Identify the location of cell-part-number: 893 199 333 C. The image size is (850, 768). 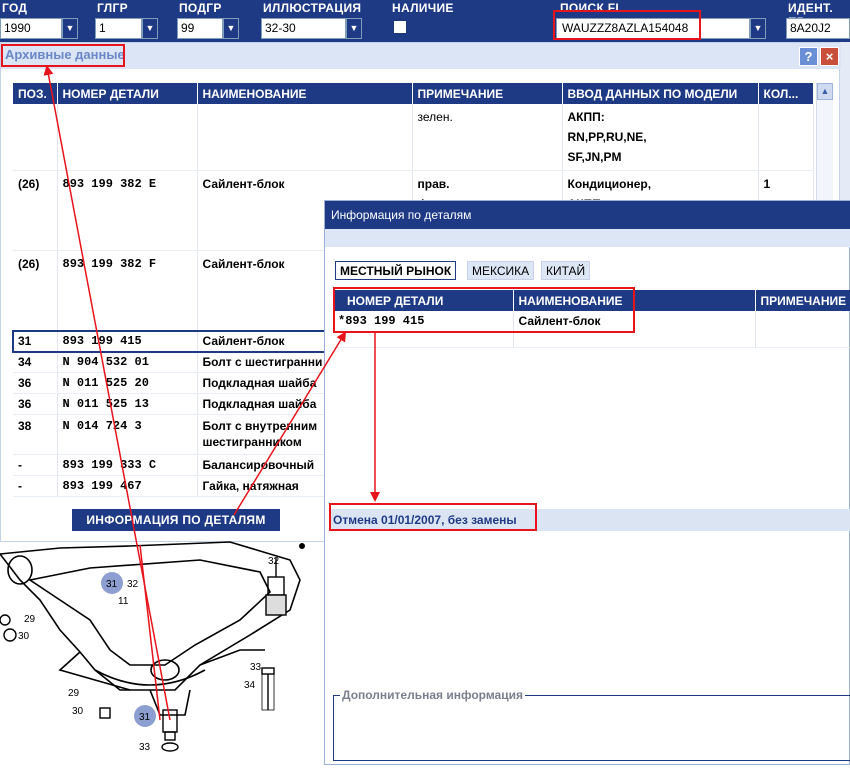
(127, 465).